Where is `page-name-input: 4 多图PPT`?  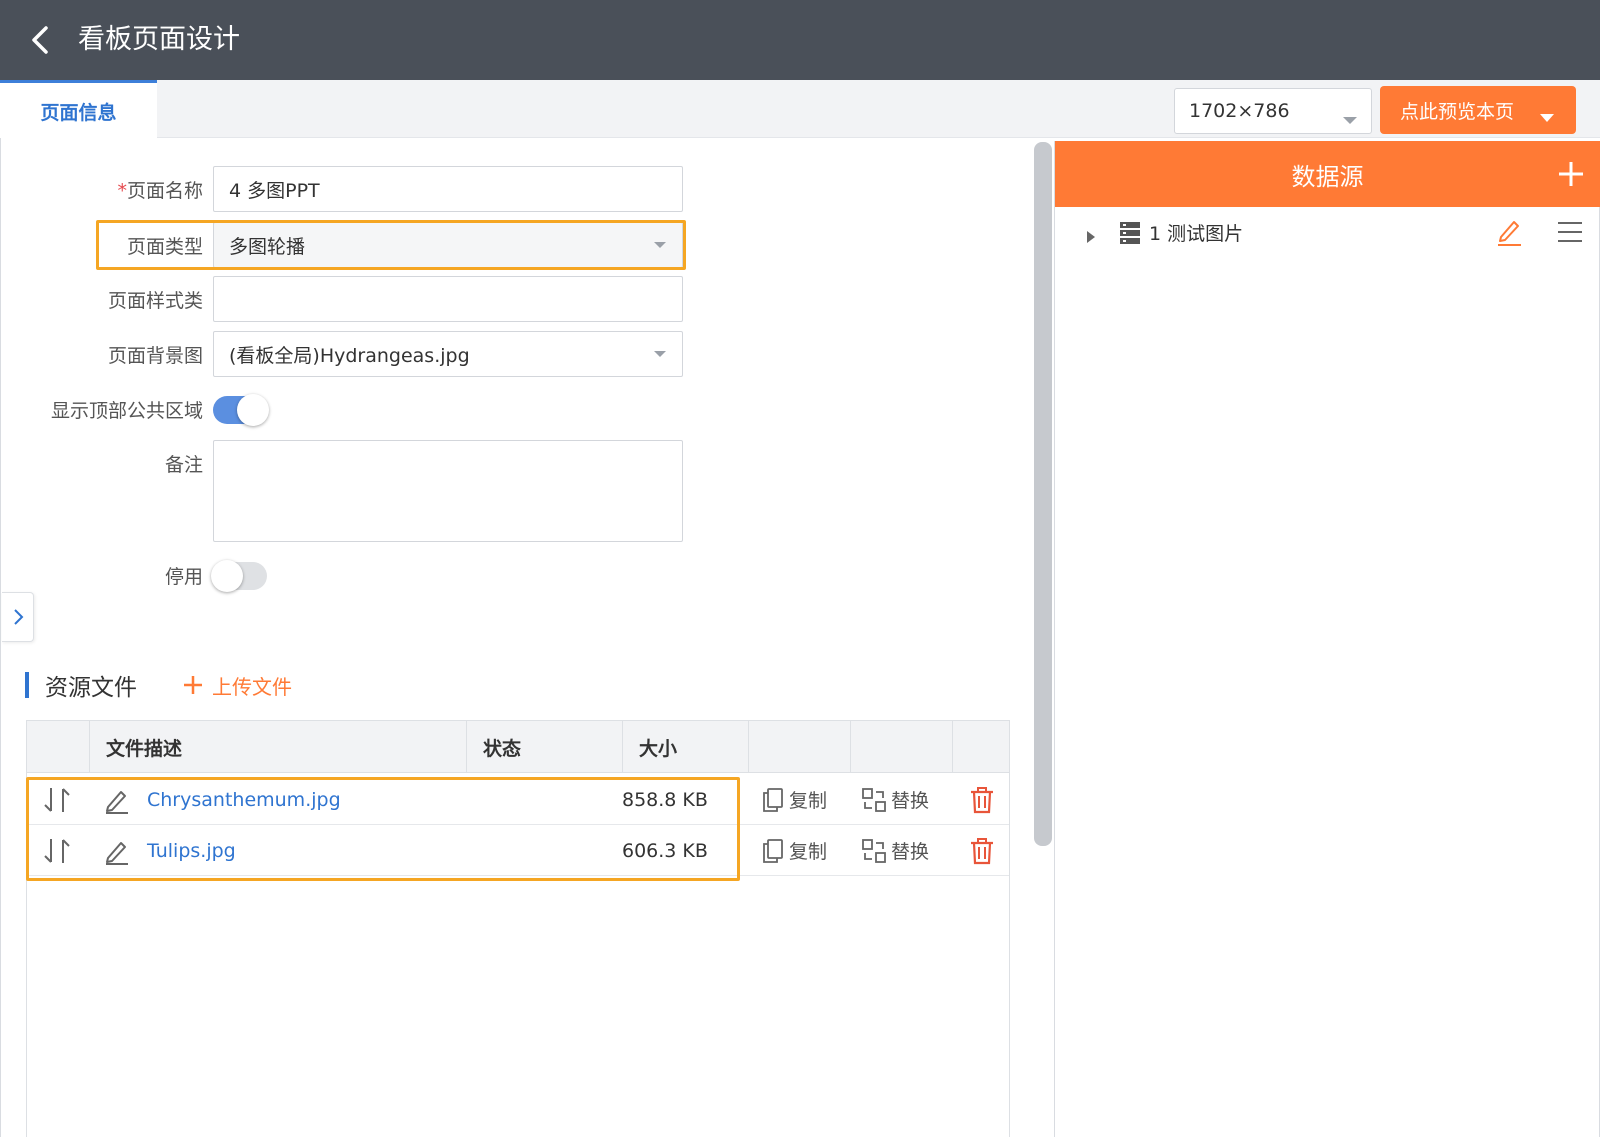
page-name-input: 4 多图PPT is located at coordinates (448, 189).